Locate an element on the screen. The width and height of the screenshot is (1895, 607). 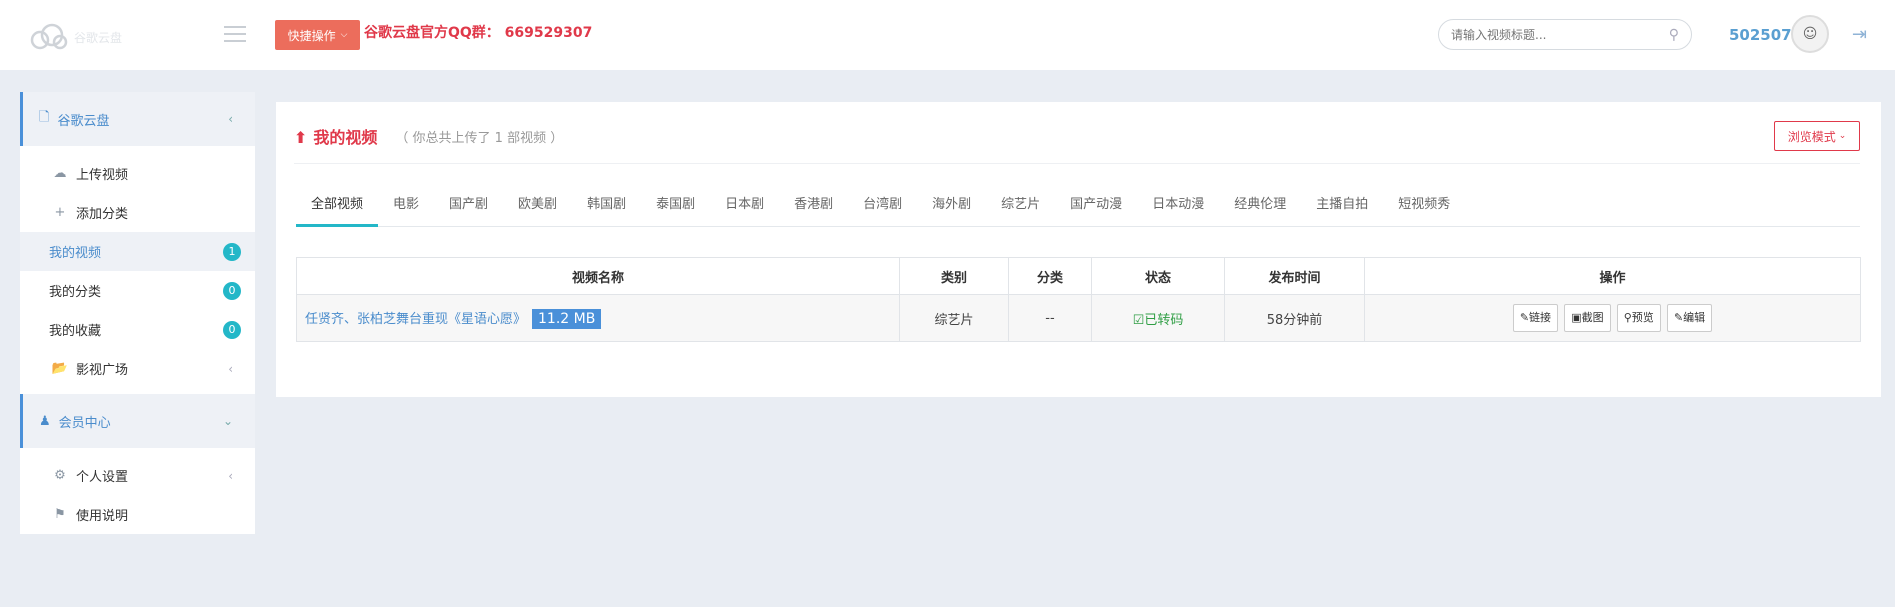
tab-hk-drama: 香港剧 is located at coordinates (813, 206).